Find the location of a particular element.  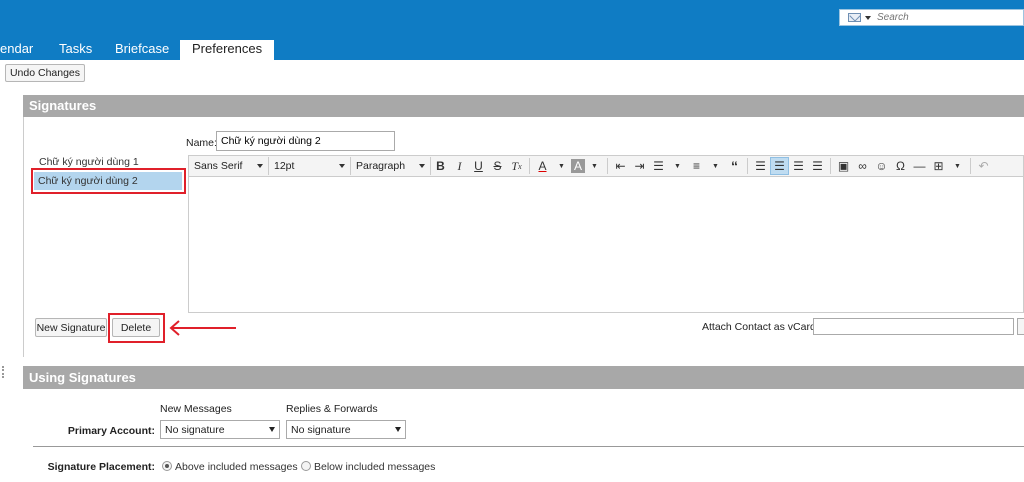

block-format-value: Paragraph is located at coordinates (381, 166).